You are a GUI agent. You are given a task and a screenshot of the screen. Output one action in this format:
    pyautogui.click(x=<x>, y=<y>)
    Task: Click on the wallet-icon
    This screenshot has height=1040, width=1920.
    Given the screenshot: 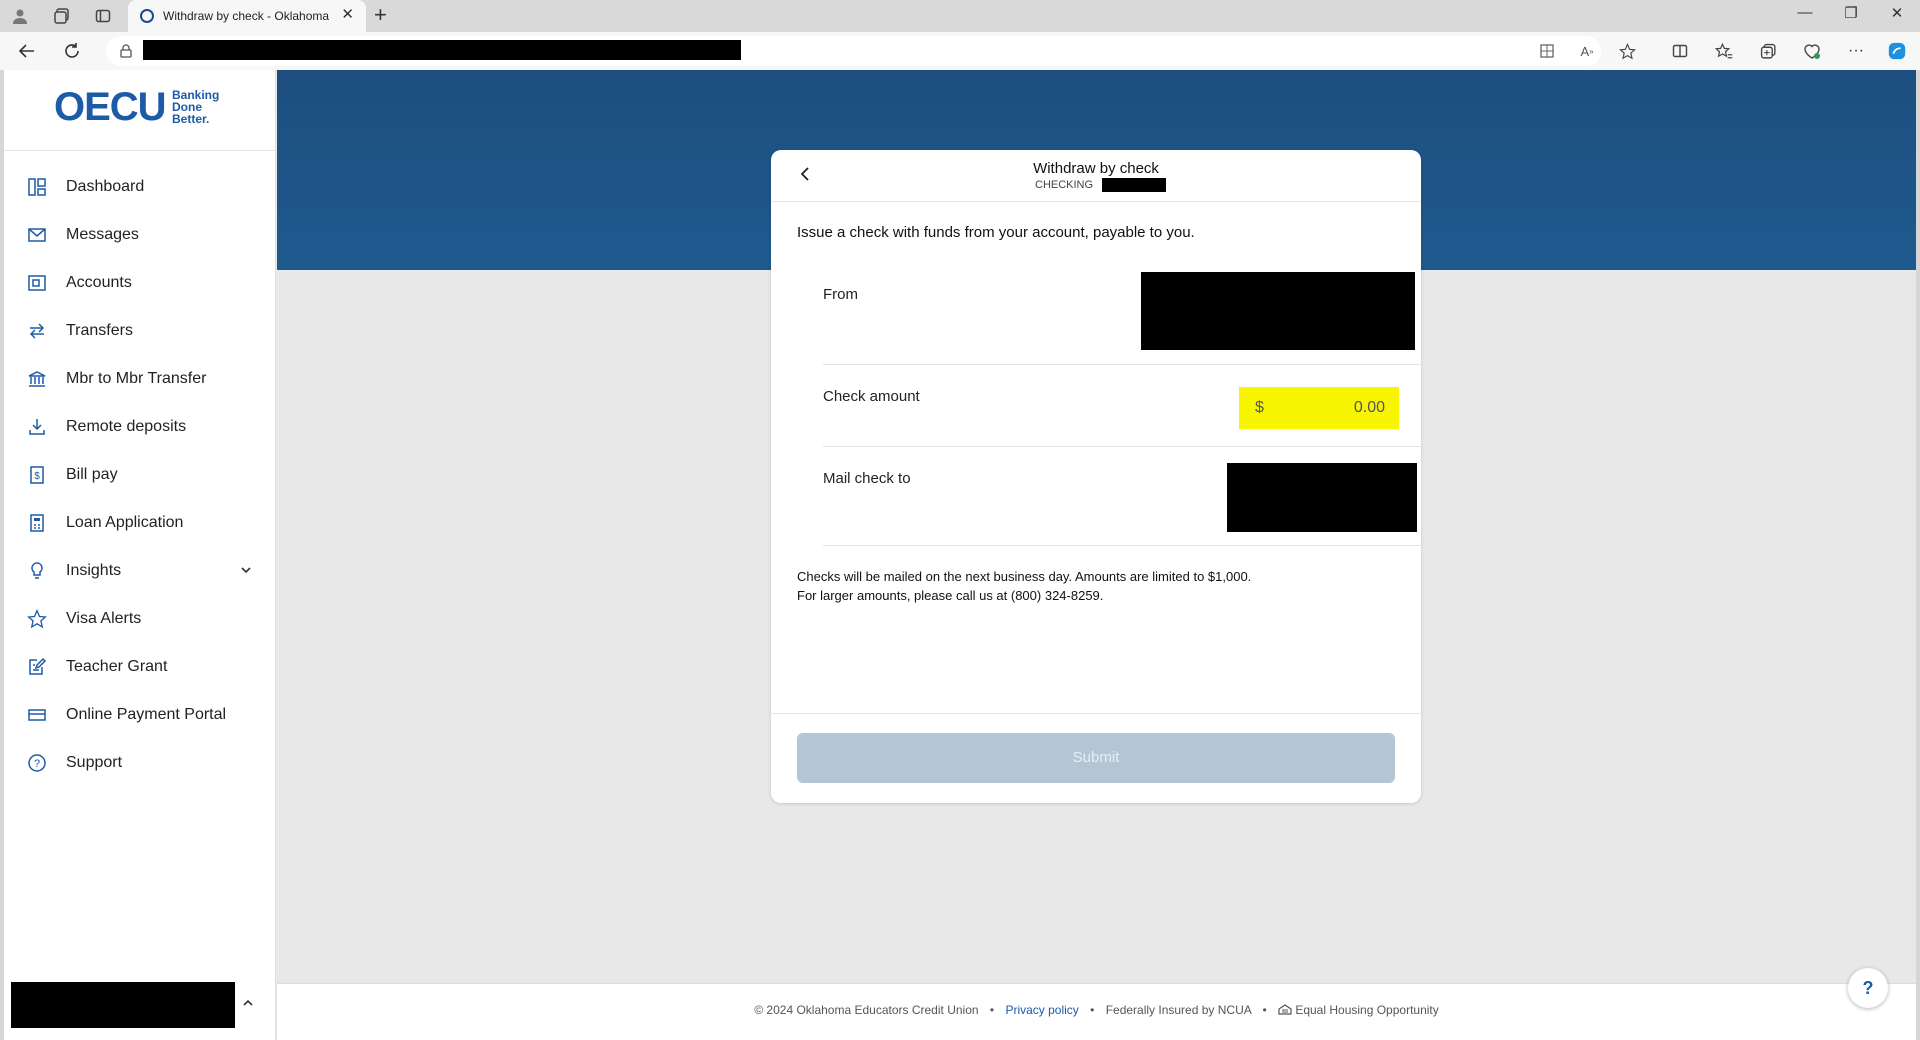 What is the action you would take?
    pyautogui.click(x=37, y=283)
    